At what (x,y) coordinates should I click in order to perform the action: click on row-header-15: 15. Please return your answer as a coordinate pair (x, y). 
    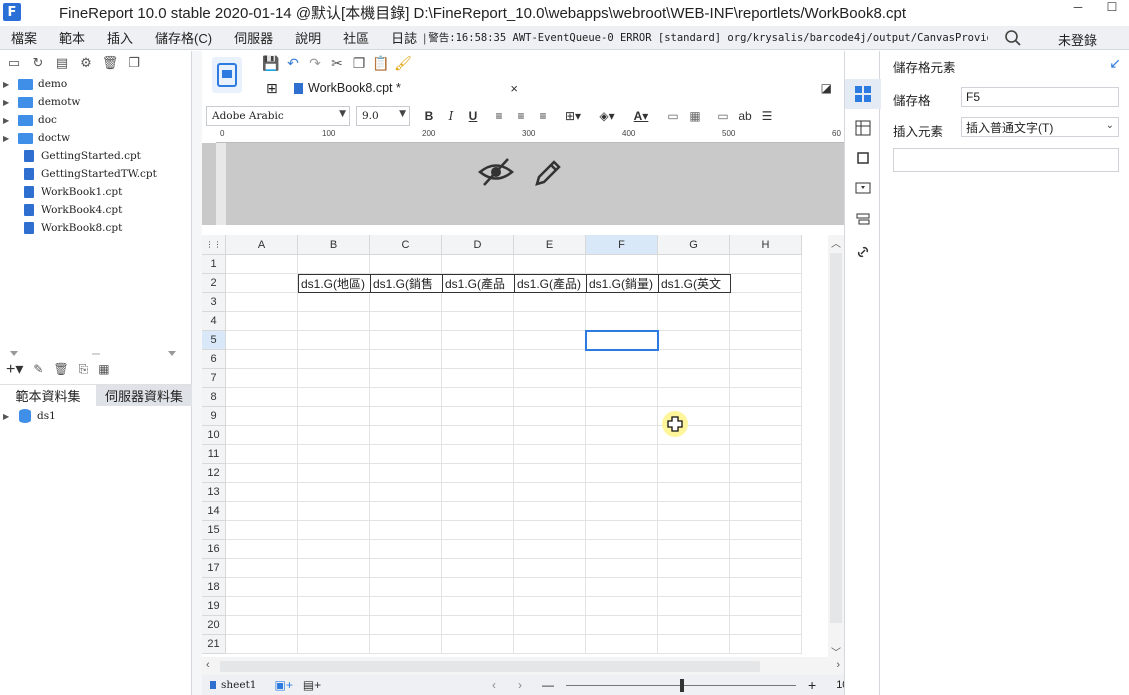
    Looking at the image, I should click on (214, 530).